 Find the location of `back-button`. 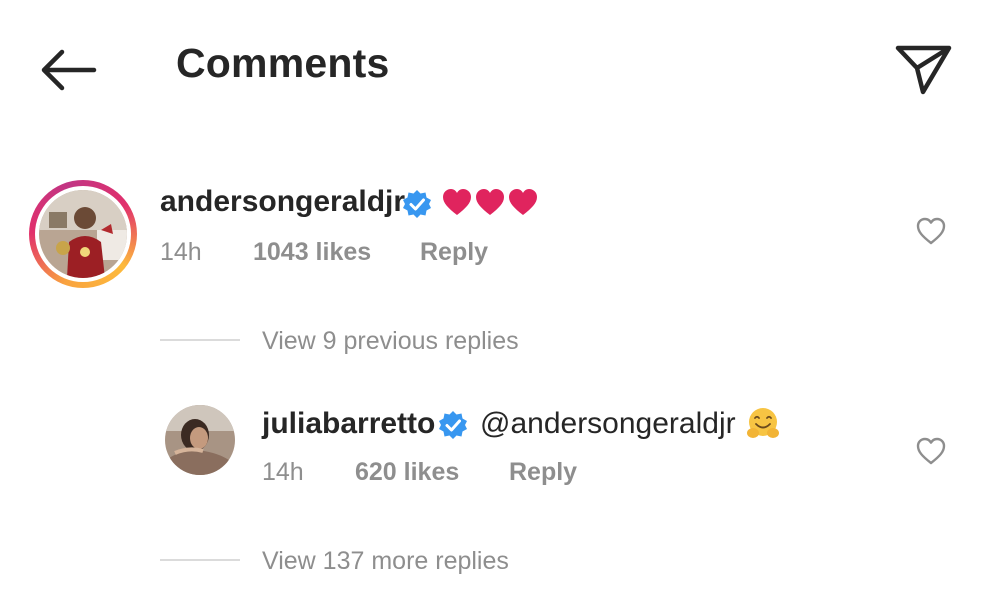

back-button is located at coordinates (68, 70).